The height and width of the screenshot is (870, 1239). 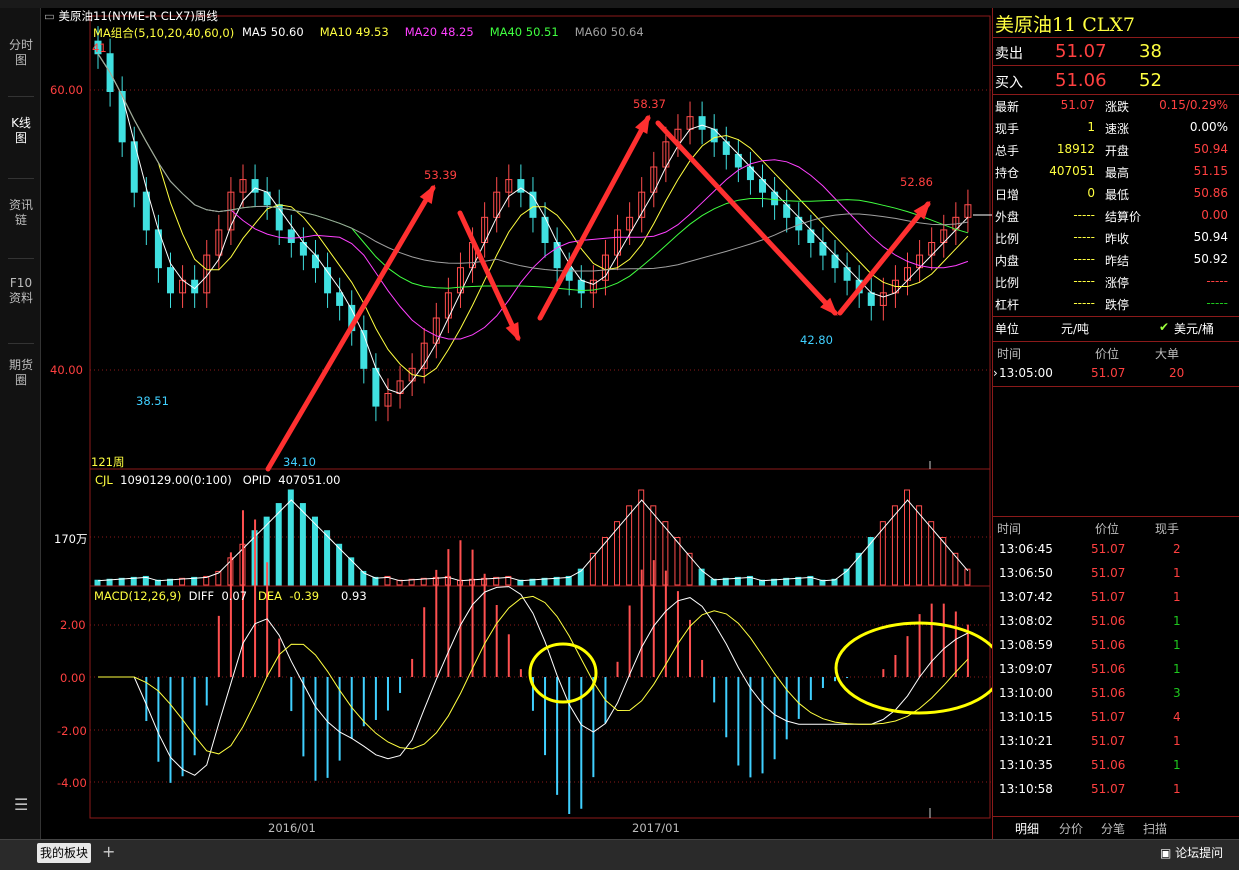 I want to click on menu-icon: ☰, so click(x=21, y=804).